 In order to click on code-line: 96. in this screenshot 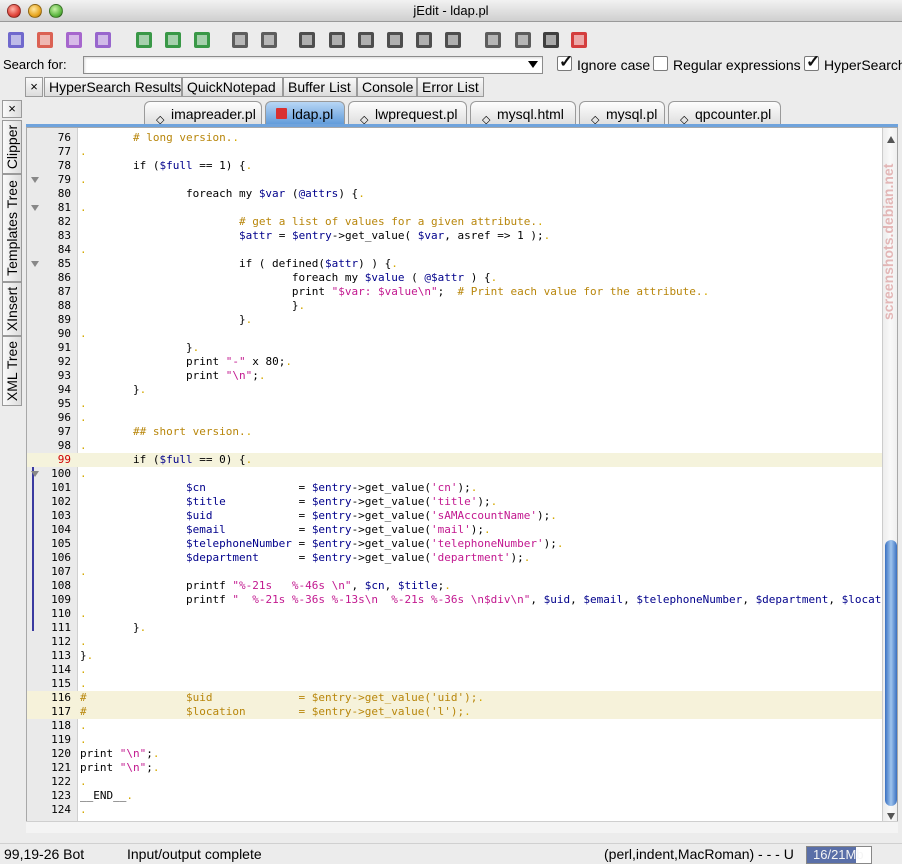, I will do `click(462, 418)`.